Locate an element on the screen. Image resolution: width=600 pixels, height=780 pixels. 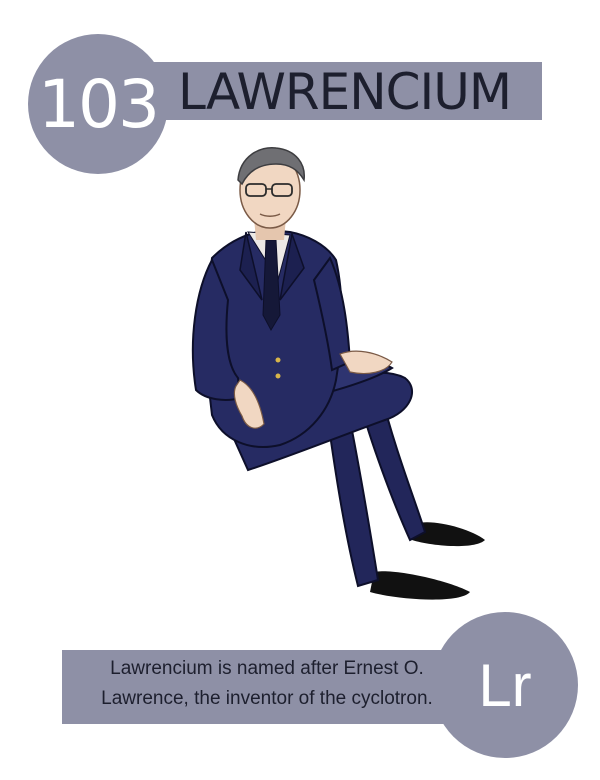
element-symbol: Lr is located at coordinates (505, 685).